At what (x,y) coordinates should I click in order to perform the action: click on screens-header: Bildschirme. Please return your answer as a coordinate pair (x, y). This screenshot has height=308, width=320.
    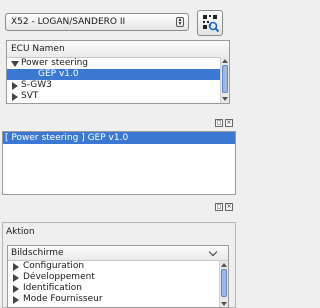
    Looking at the image, I should click on (118, 253).